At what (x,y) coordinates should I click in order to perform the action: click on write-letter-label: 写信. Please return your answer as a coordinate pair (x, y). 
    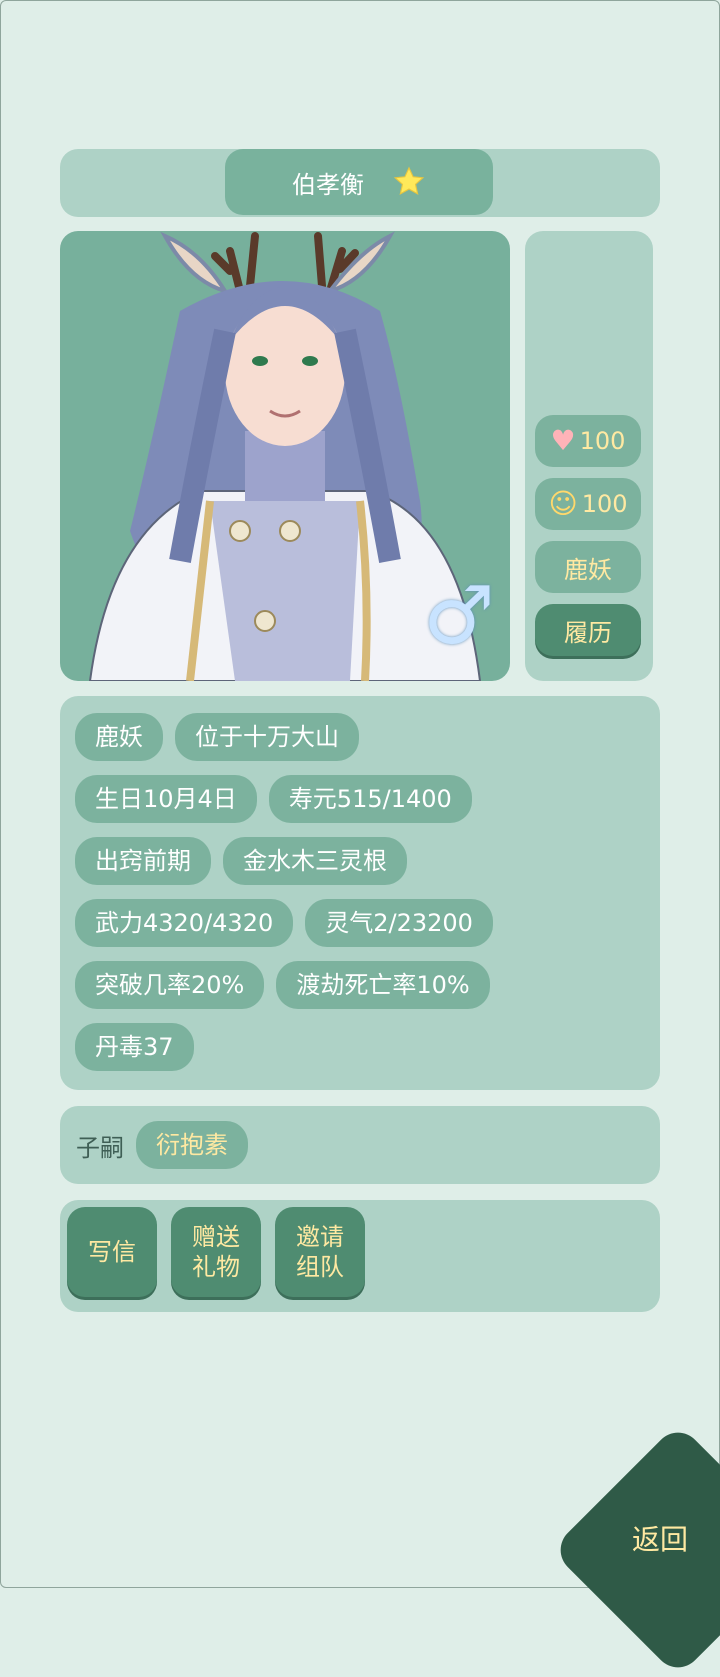
    Looking at the image, I should click on (112, 1252).